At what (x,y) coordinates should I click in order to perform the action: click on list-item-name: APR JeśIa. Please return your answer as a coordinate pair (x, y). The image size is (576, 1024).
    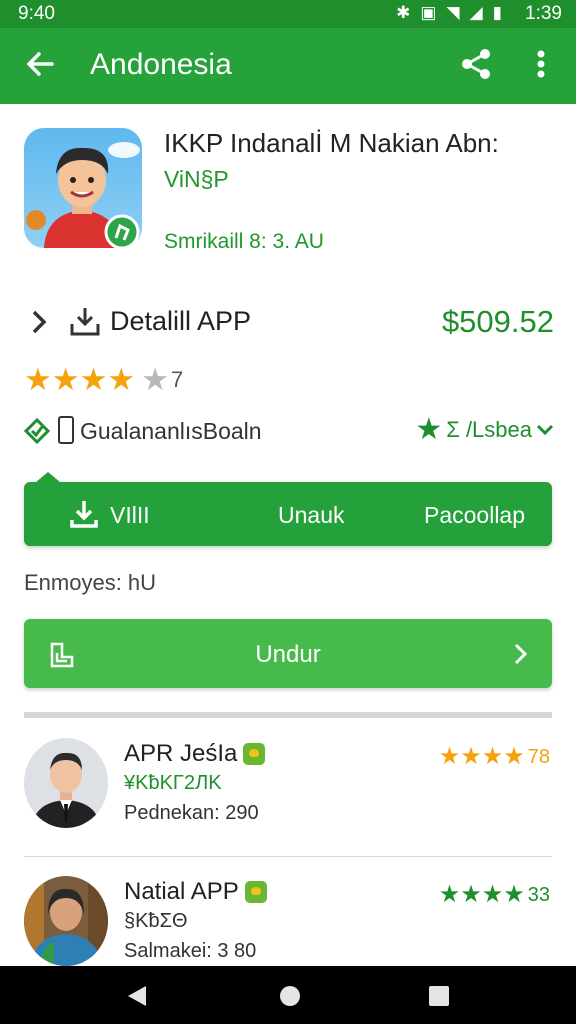
    Looking at the image, I should click on (195, 754).